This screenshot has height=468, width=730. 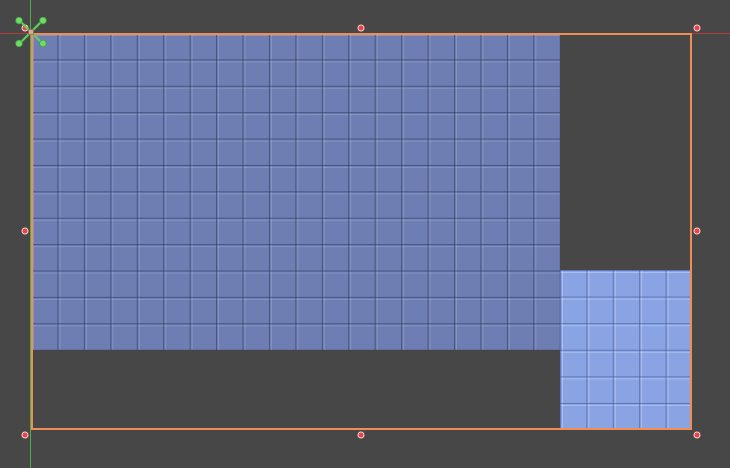 I want to click on resize-handle-right, so click(x=697, y=231).